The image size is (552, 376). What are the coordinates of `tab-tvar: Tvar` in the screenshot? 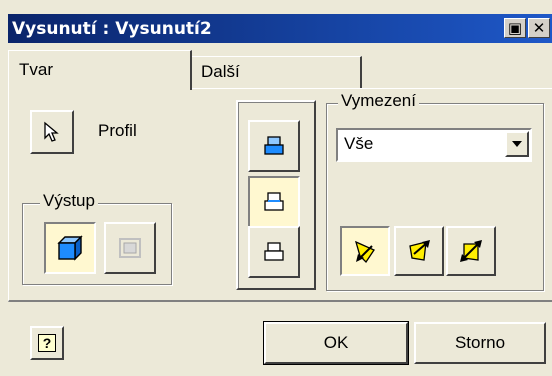 It's located at (100, 70).